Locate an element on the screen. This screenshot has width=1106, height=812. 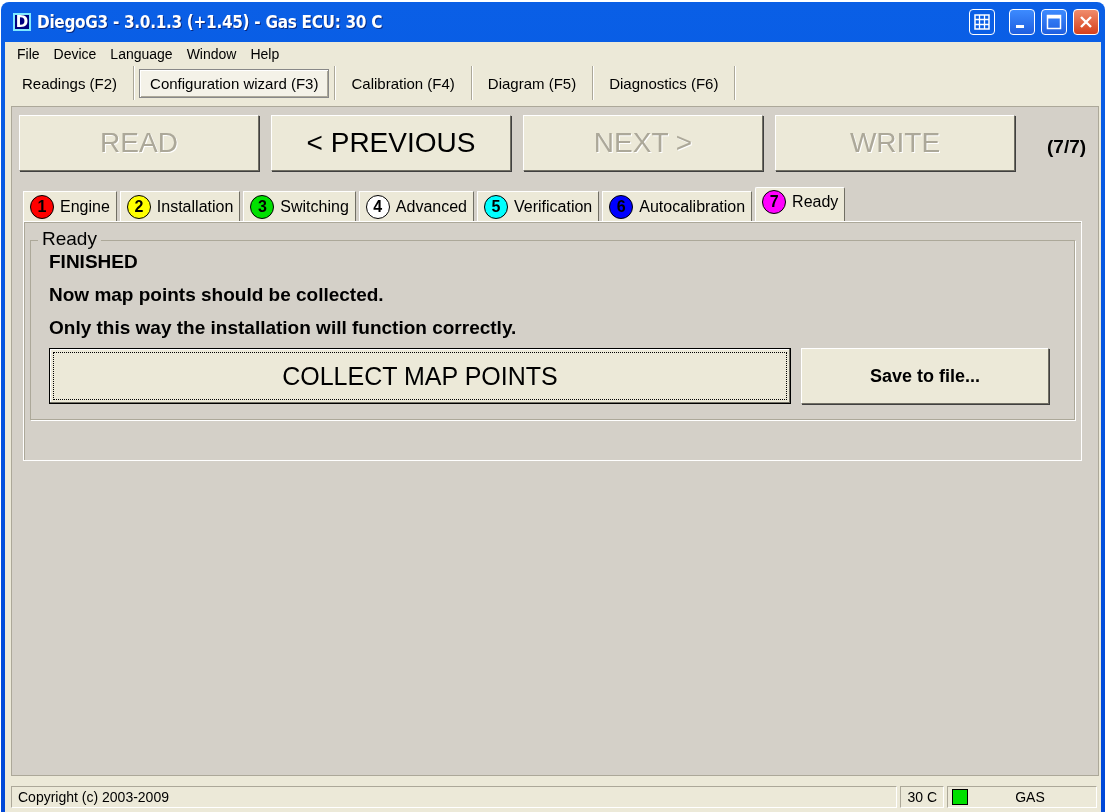
step-counter: (7/7) is located at coordinates (1067, 146).